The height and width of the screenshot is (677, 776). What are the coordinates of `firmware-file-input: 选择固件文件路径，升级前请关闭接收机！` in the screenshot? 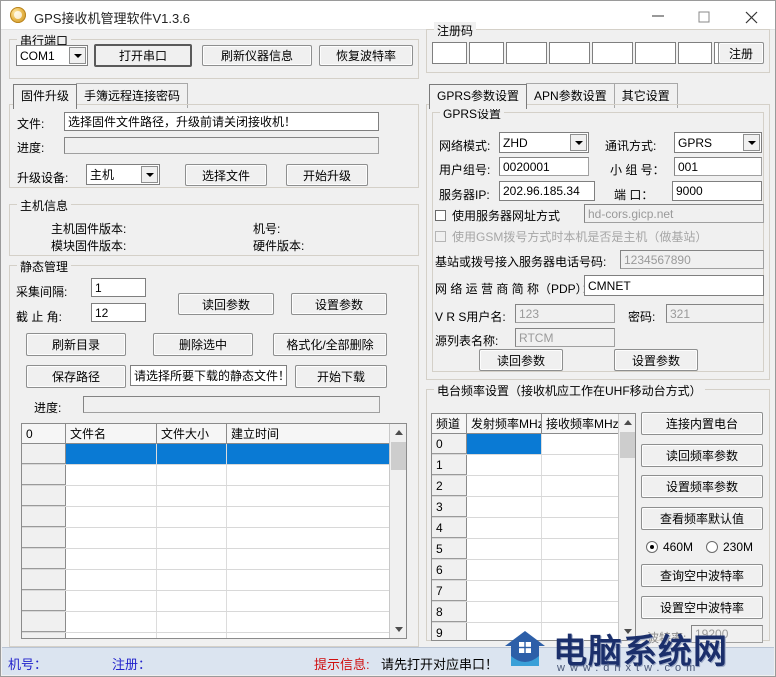 It's located at (221, 121).